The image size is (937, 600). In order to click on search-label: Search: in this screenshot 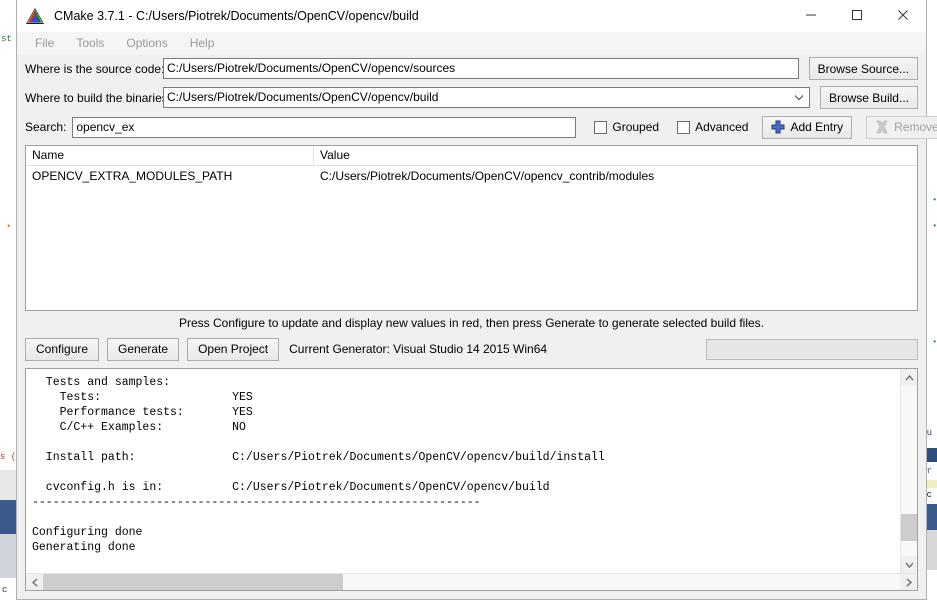, I will do `click(46, 127)`.